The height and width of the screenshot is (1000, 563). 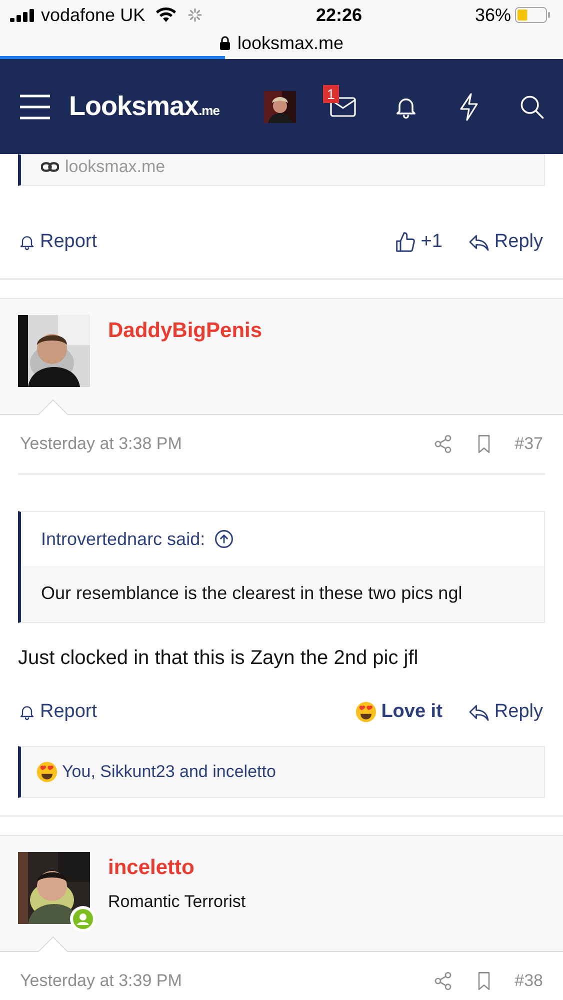 What do you see at coordinates (185, 331) in the screenshot?
I see `username-link: DaddyBigPenis` at bounding box center [185, 331].